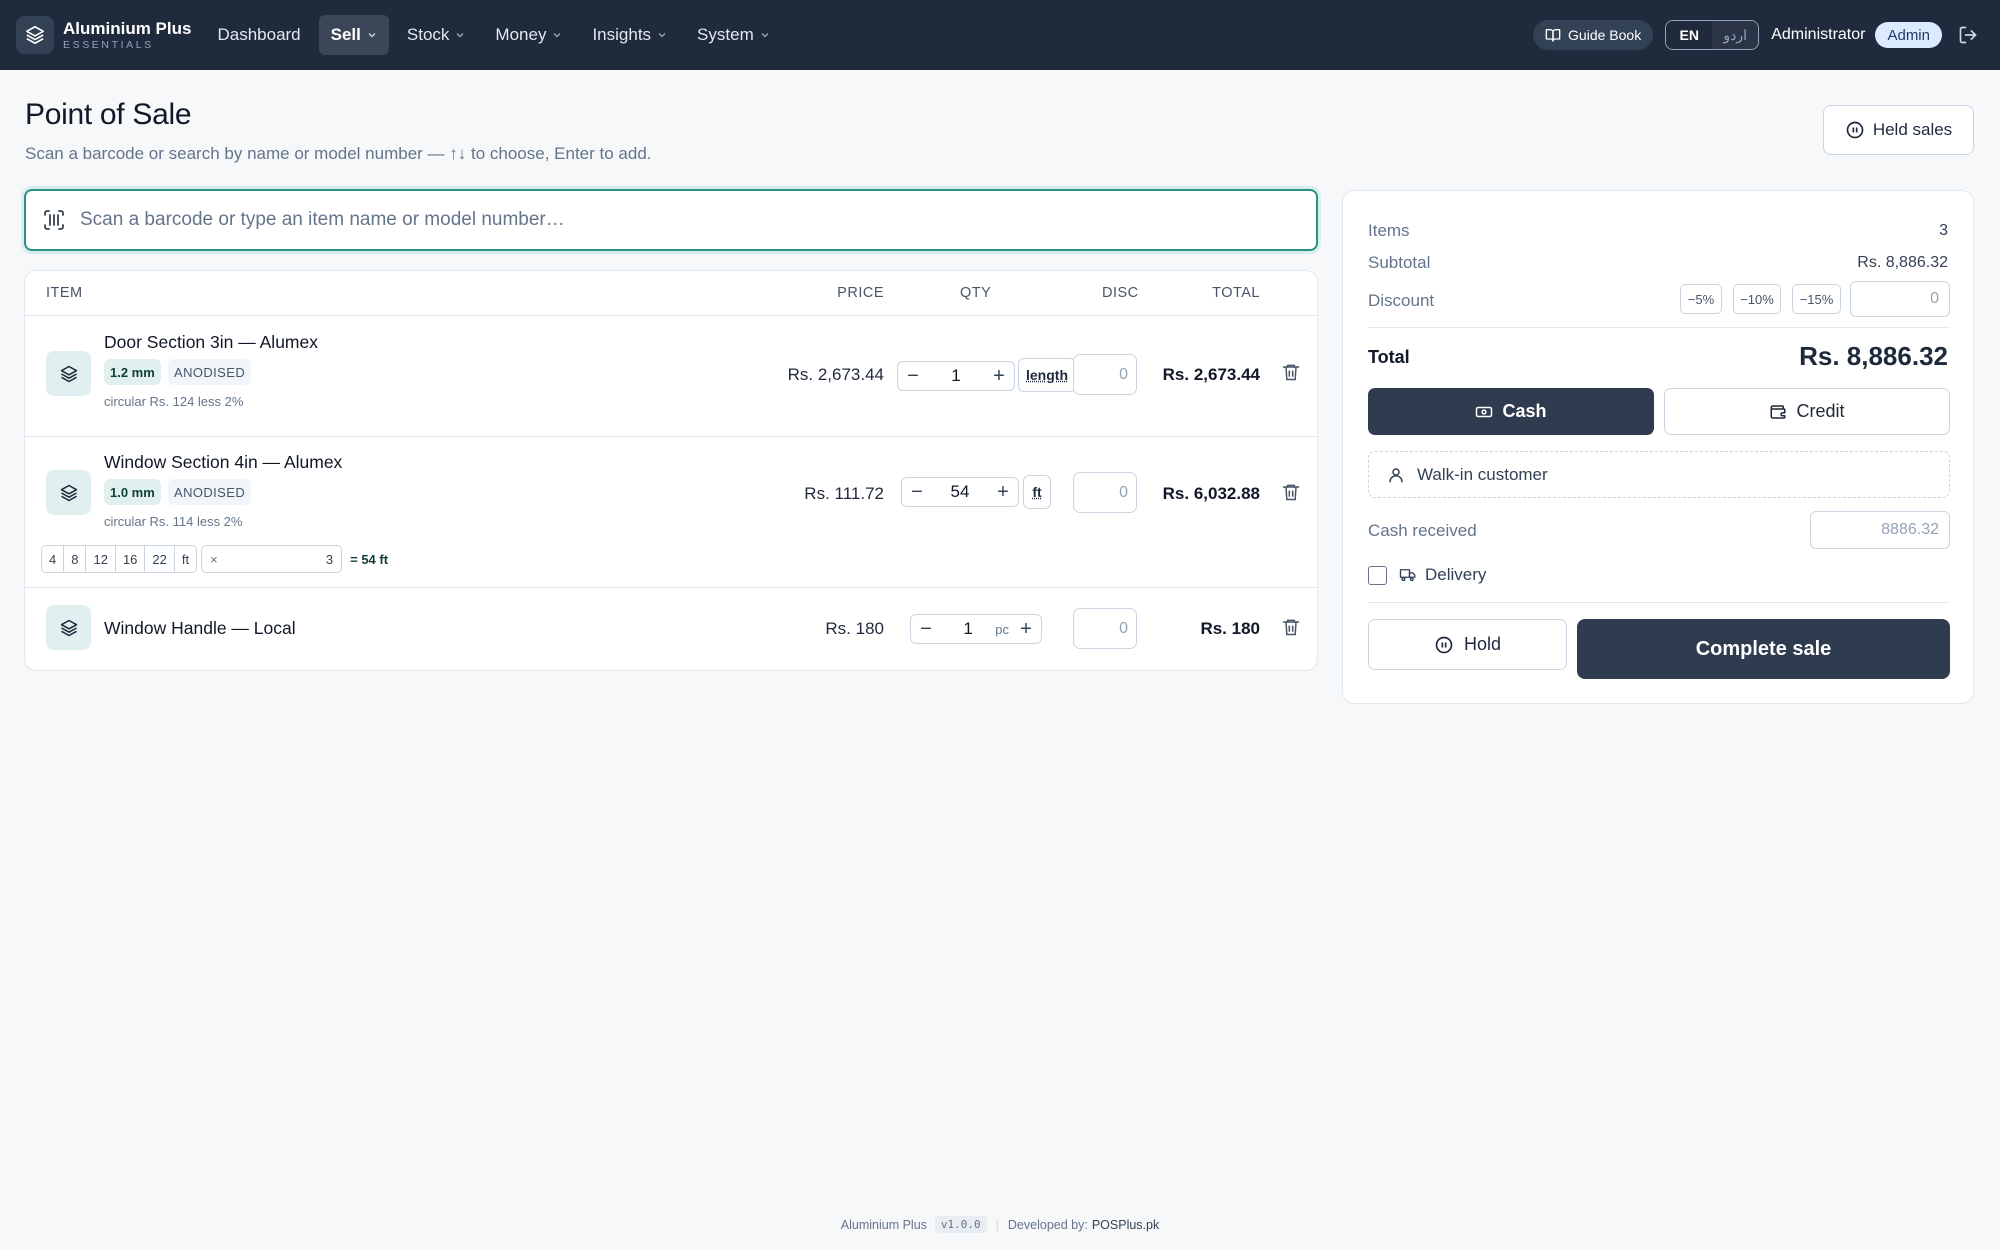 Image resolution: width=2000 pixels, height=1250 pixels. I want to click on length-chip: 12, so click(101, 559).